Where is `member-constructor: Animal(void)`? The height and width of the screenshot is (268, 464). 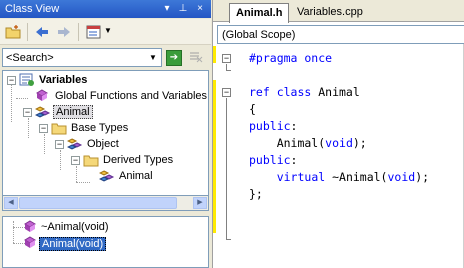 member-constructor: Animal(void) is located at coordinates (105, 243).